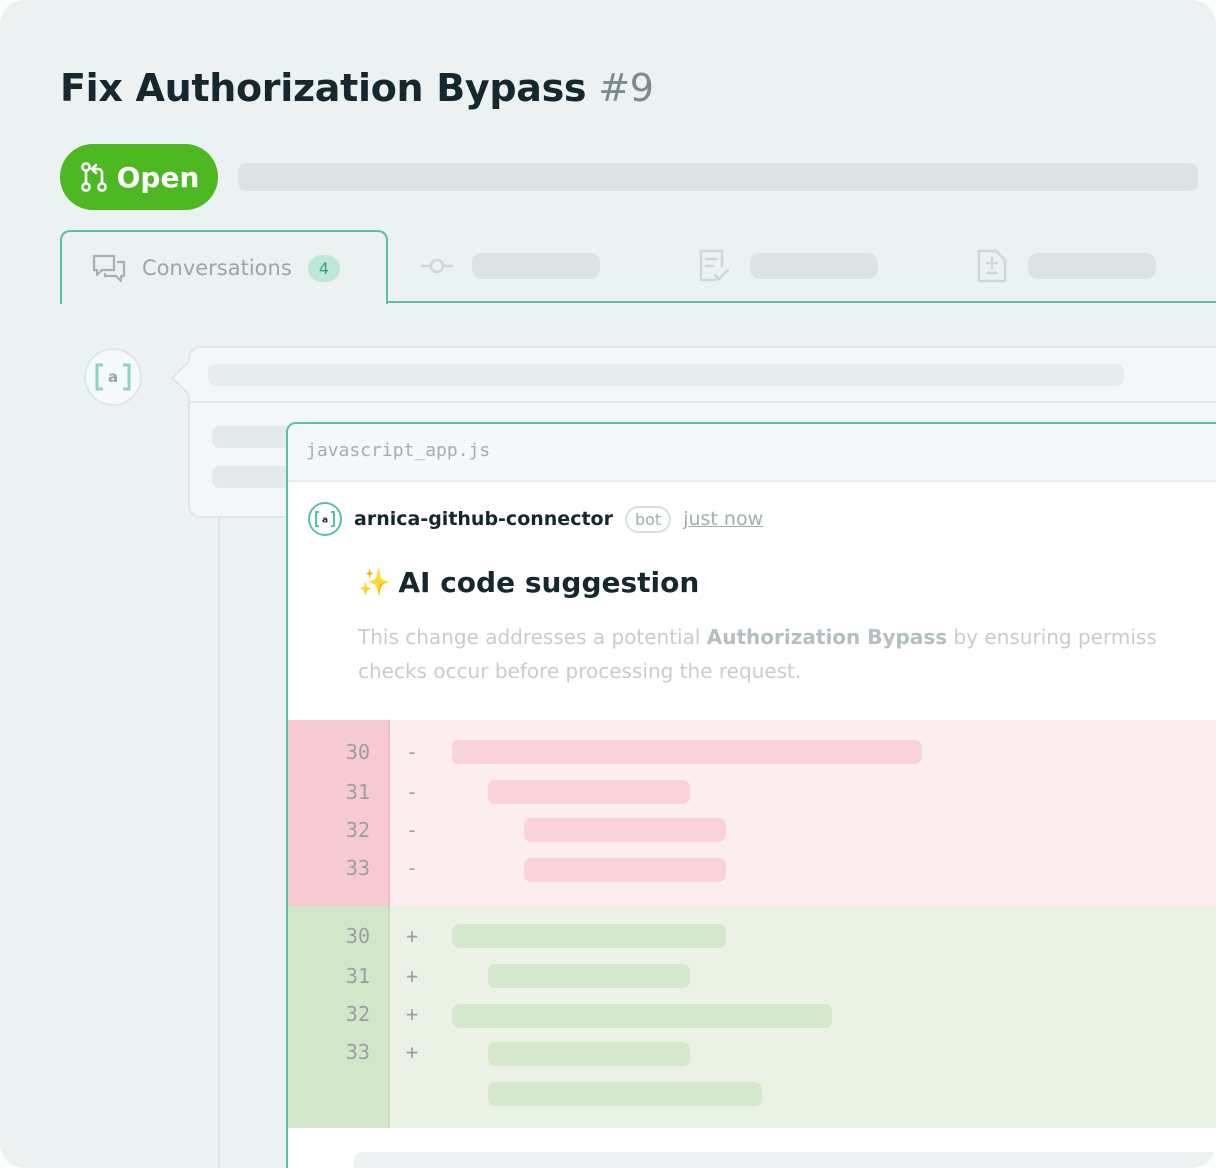 The height and width of the screenshot is (1168, 1216). Describe the element at coordinates (109, 268) in the screenshot. I see `conversations-icon` at that location.